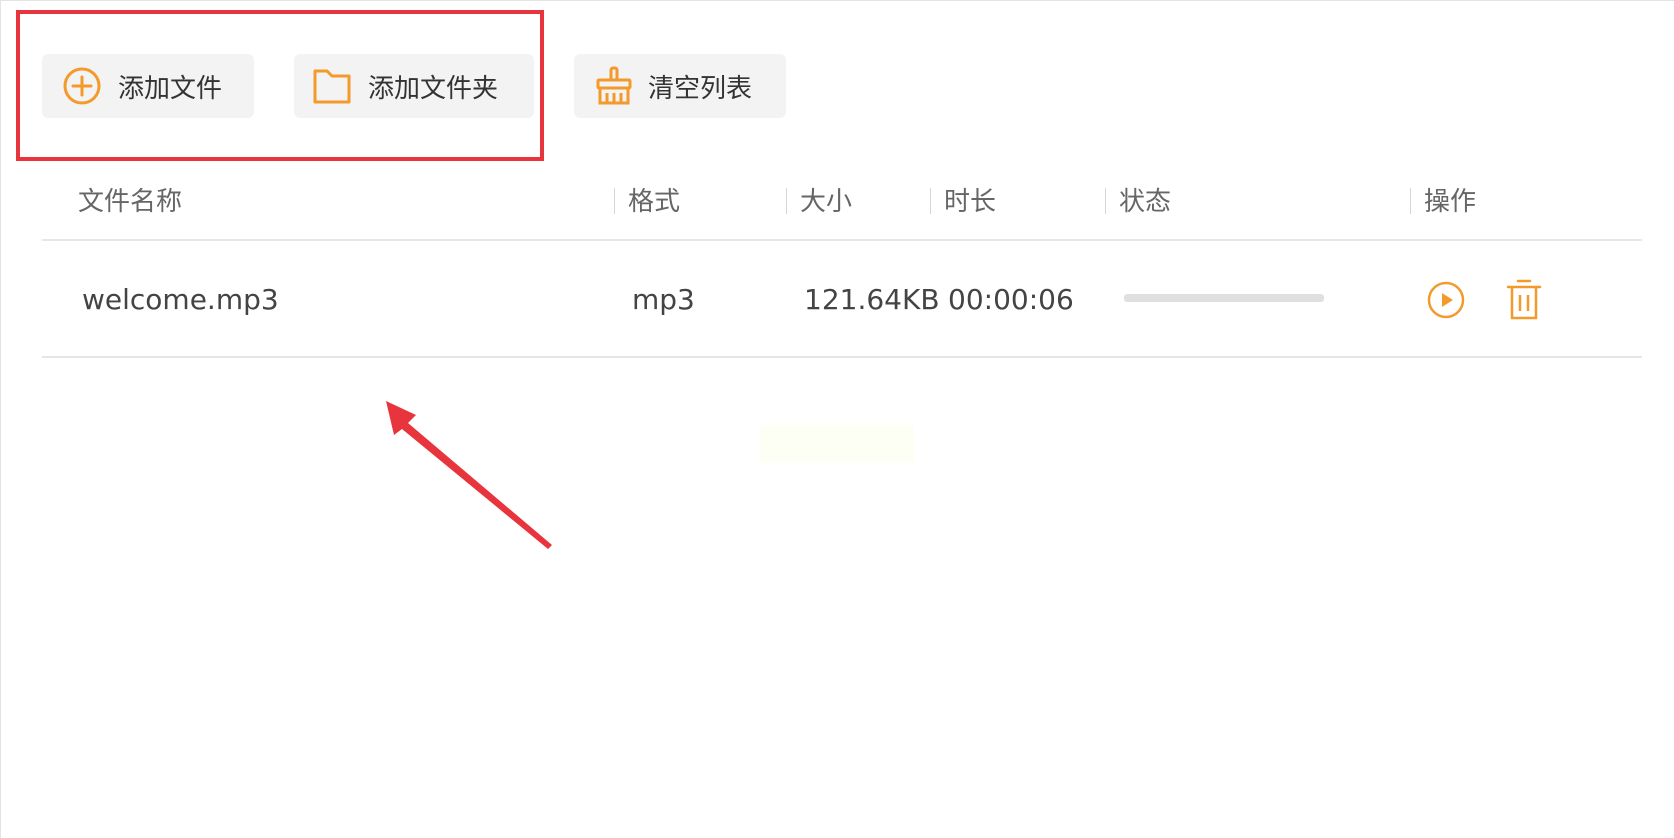 The width and height of the screenshot is (1674, 838). Describe the element at coordinates (1446, 300) in the screenshot. I see `play-circle-icon` at that location.